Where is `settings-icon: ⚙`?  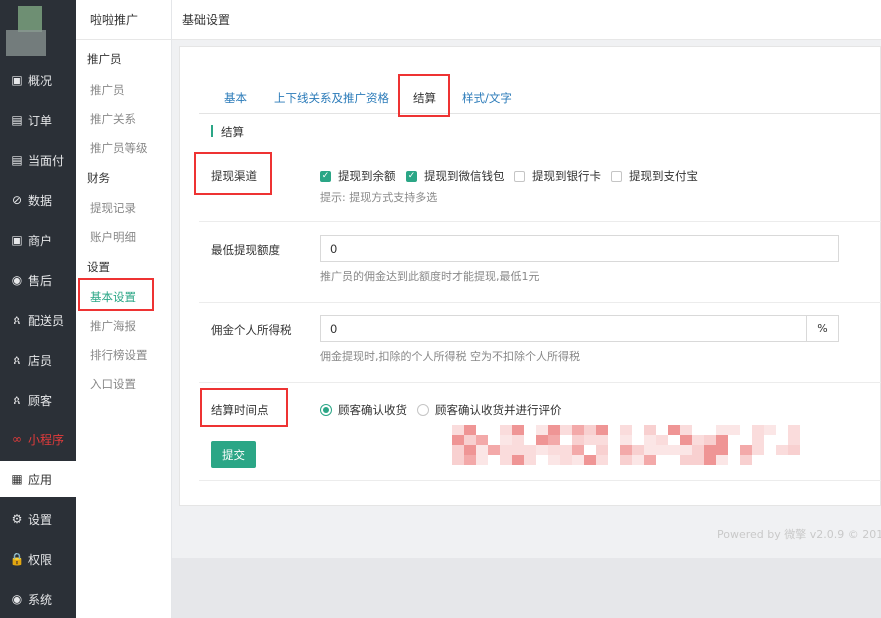
settings-icon: ⚙ is located at coordinates (17, 519).